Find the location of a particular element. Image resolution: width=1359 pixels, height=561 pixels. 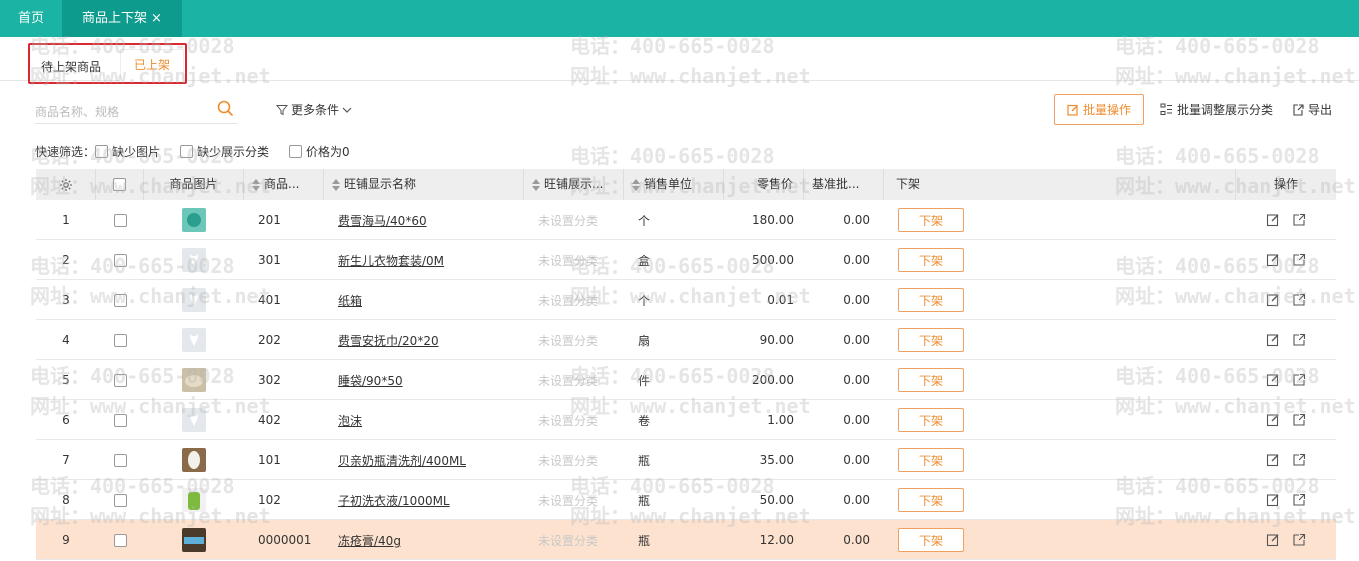

table-row: 6 402 泡沫 未设置分类 卷 1.00 0.00 下架 is located at coordinates (686, 420).